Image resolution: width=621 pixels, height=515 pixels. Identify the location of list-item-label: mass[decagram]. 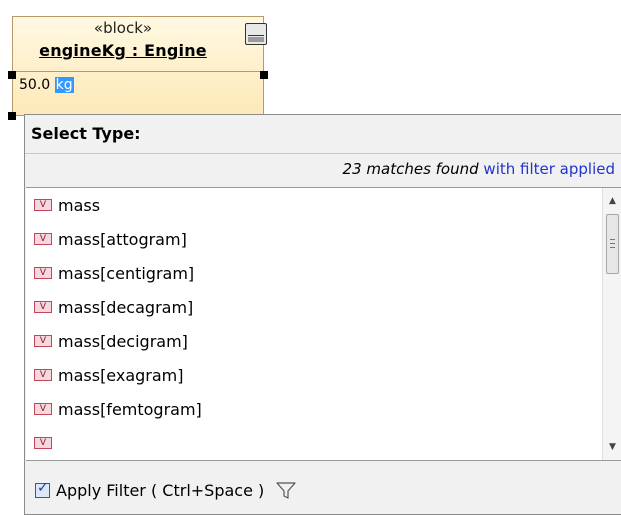
(126, 307).